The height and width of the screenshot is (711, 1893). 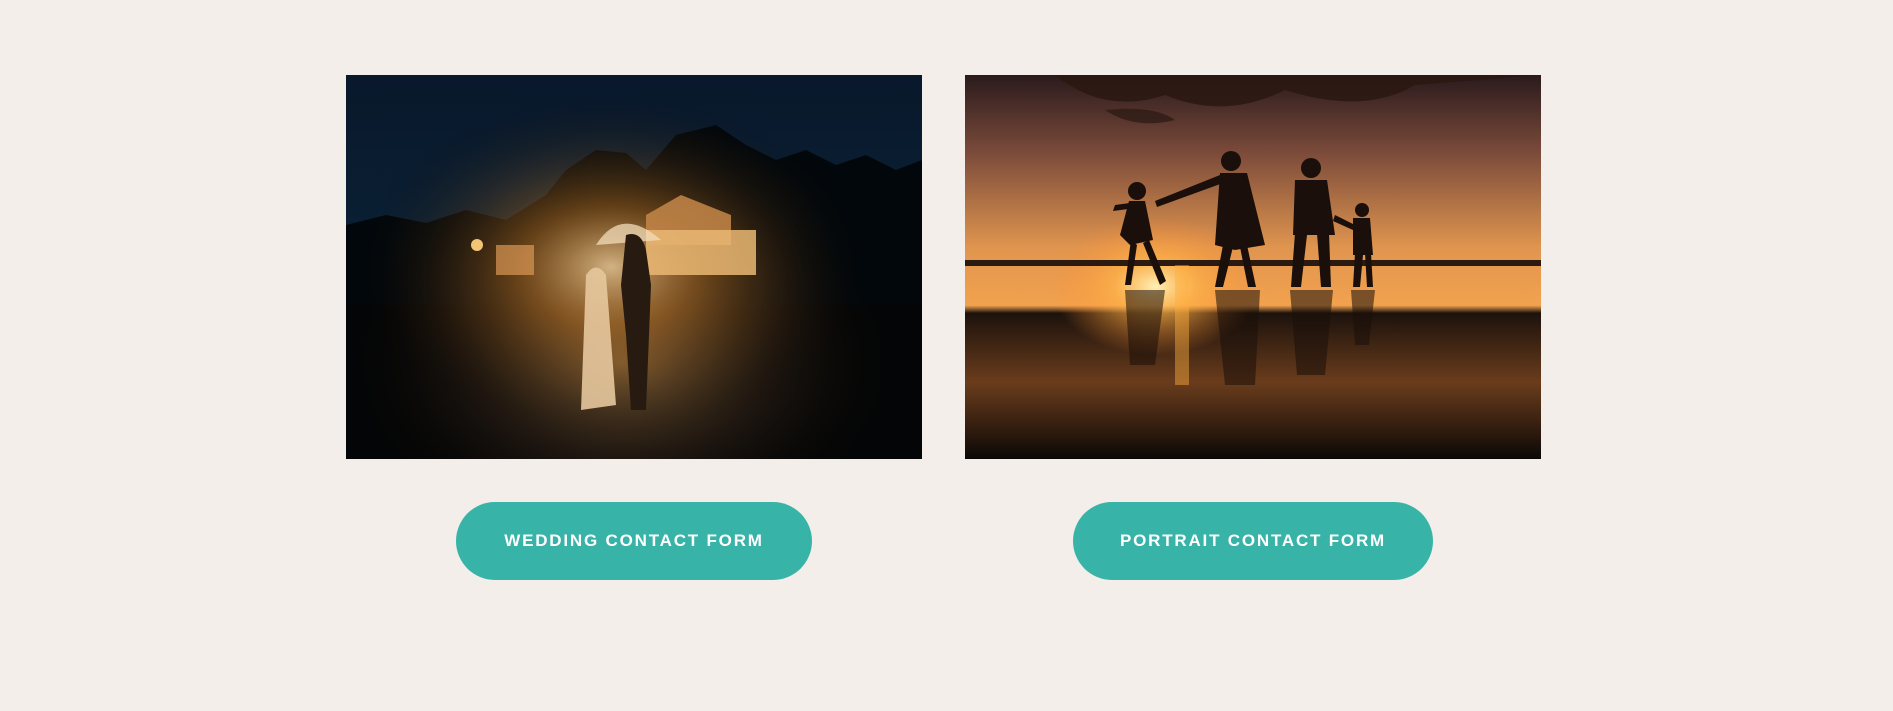 What do you see at coordinates (634, 541) in the screenshot?
I see `wedding-contact-form-button: WEDDING CONTACT FORM` at bounding box center [634, 541].